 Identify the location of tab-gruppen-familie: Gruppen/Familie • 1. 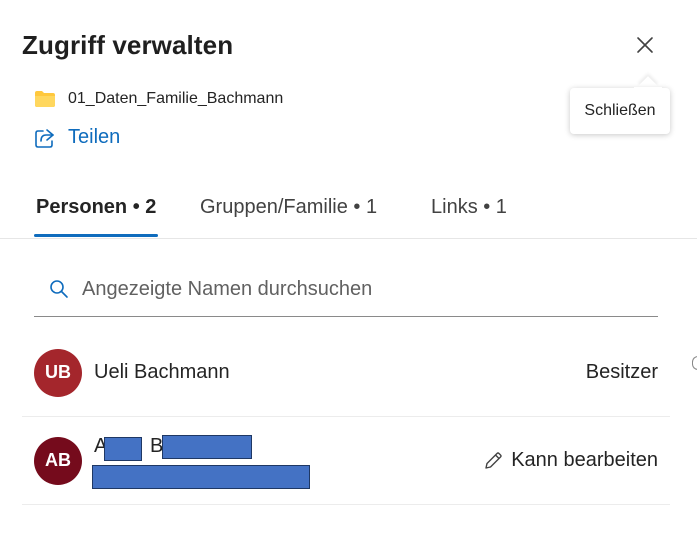
(288, 207).